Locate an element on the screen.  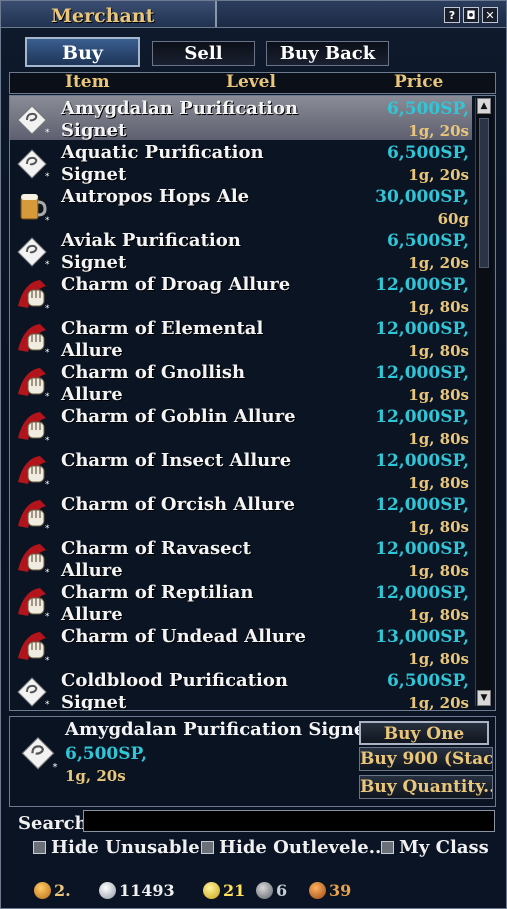
list-item: * Charm of Insect Allure 12,000SP, 1g, 80s is located at coordinates (241, 470).